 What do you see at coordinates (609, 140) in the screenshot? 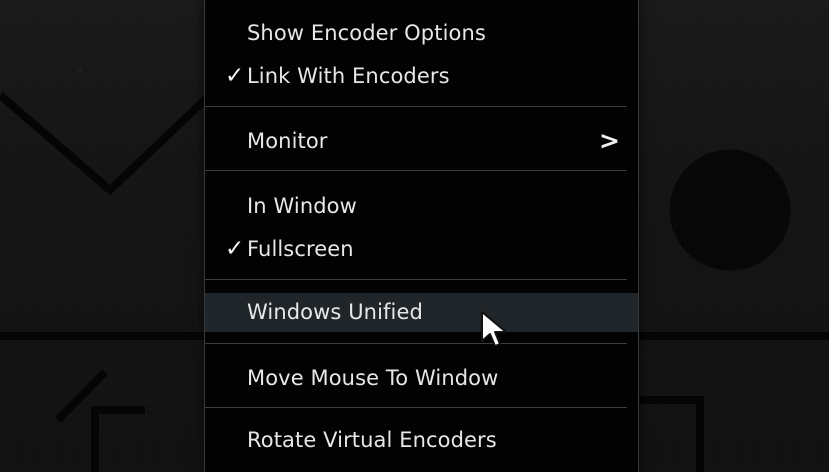
I see `chevron-right-icon: >` at bounding box center [609, 140].